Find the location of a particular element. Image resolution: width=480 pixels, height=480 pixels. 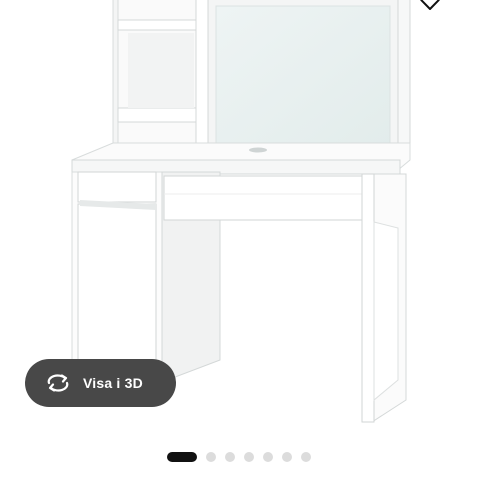

carousel-pagination is located at coordinates (239, 457).